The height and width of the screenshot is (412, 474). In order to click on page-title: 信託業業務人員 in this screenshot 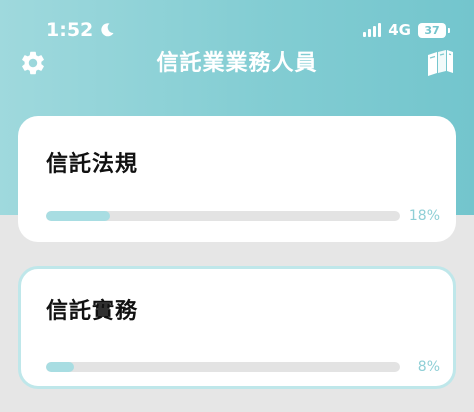, I will do `click(237, 63)`.